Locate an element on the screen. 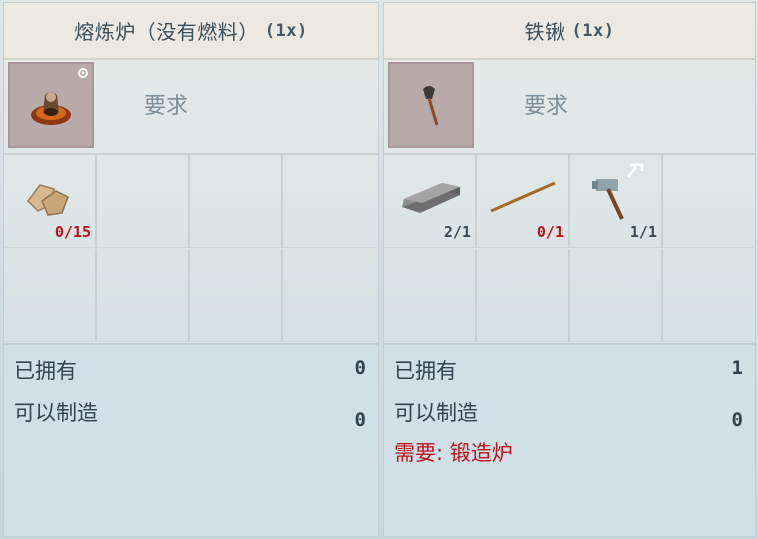  recipe-title: 铁锹 is located at coordinates (545, 32).